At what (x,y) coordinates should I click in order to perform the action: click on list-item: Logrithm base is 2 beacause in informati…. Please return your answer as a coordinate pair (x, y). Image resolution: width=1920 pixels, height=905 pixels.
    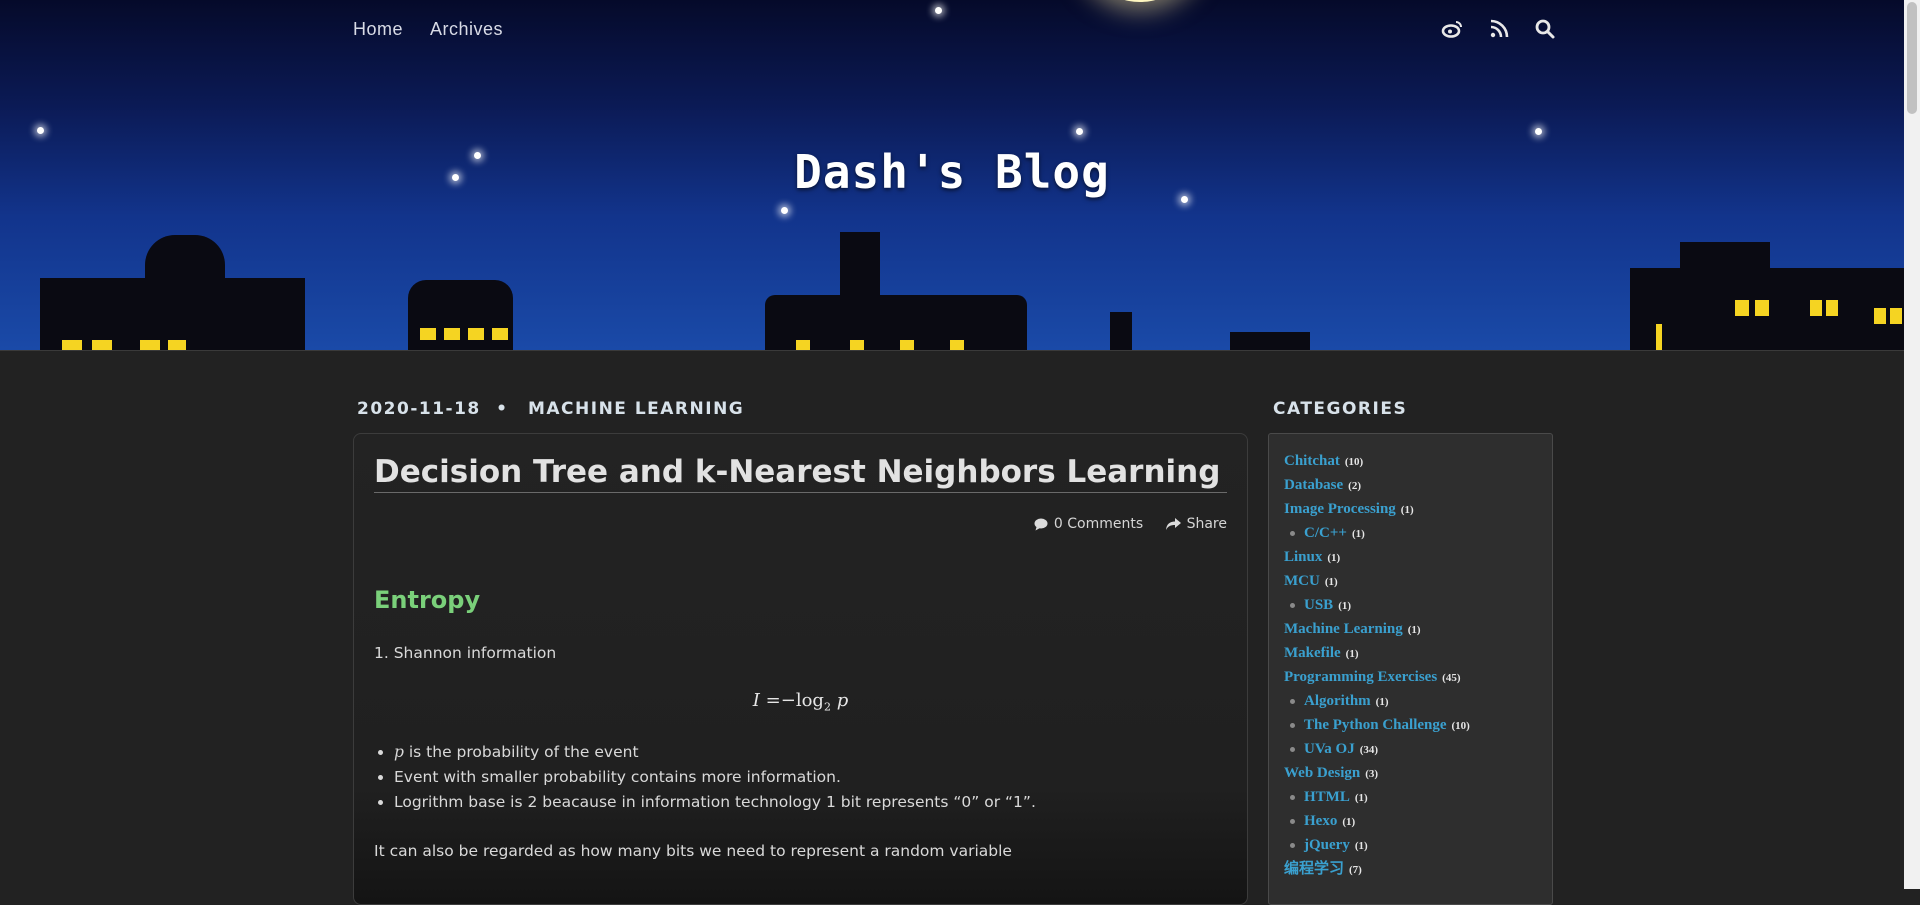
    Looking at the image, I should click on (715, 802).